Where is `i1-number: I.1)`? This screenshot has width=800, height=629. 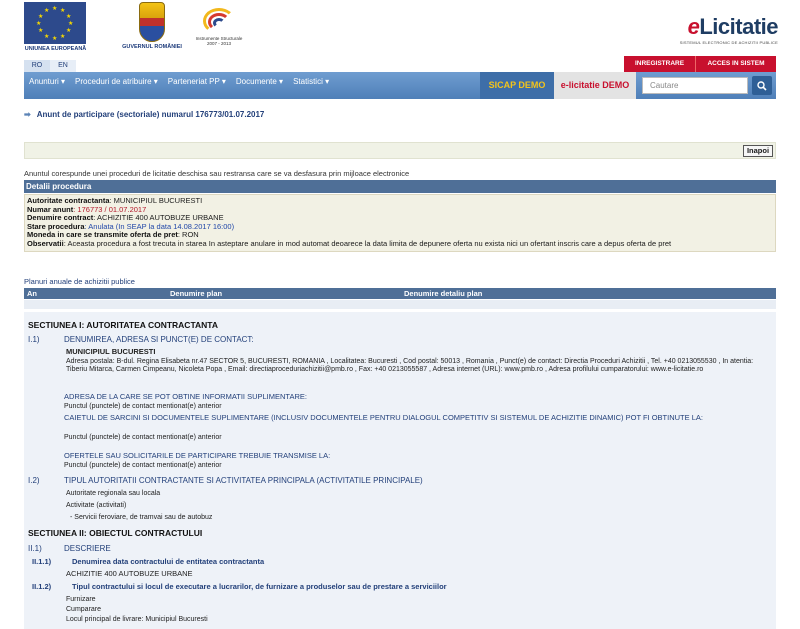
i1-number: I.1) is located at coordinates (34, 339).